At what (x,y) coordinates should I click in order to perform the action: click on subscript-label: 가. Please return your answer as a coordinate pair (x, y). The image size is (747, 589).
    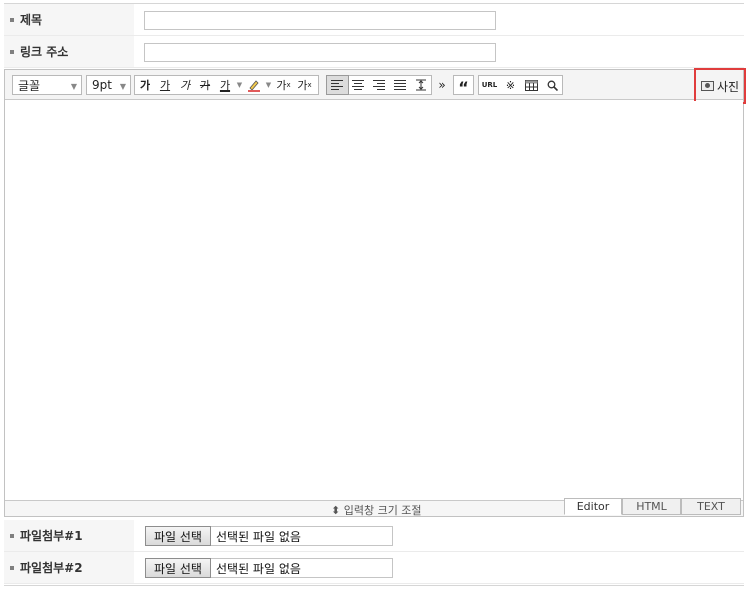
    Looking at the image, I should click on (302, 85).